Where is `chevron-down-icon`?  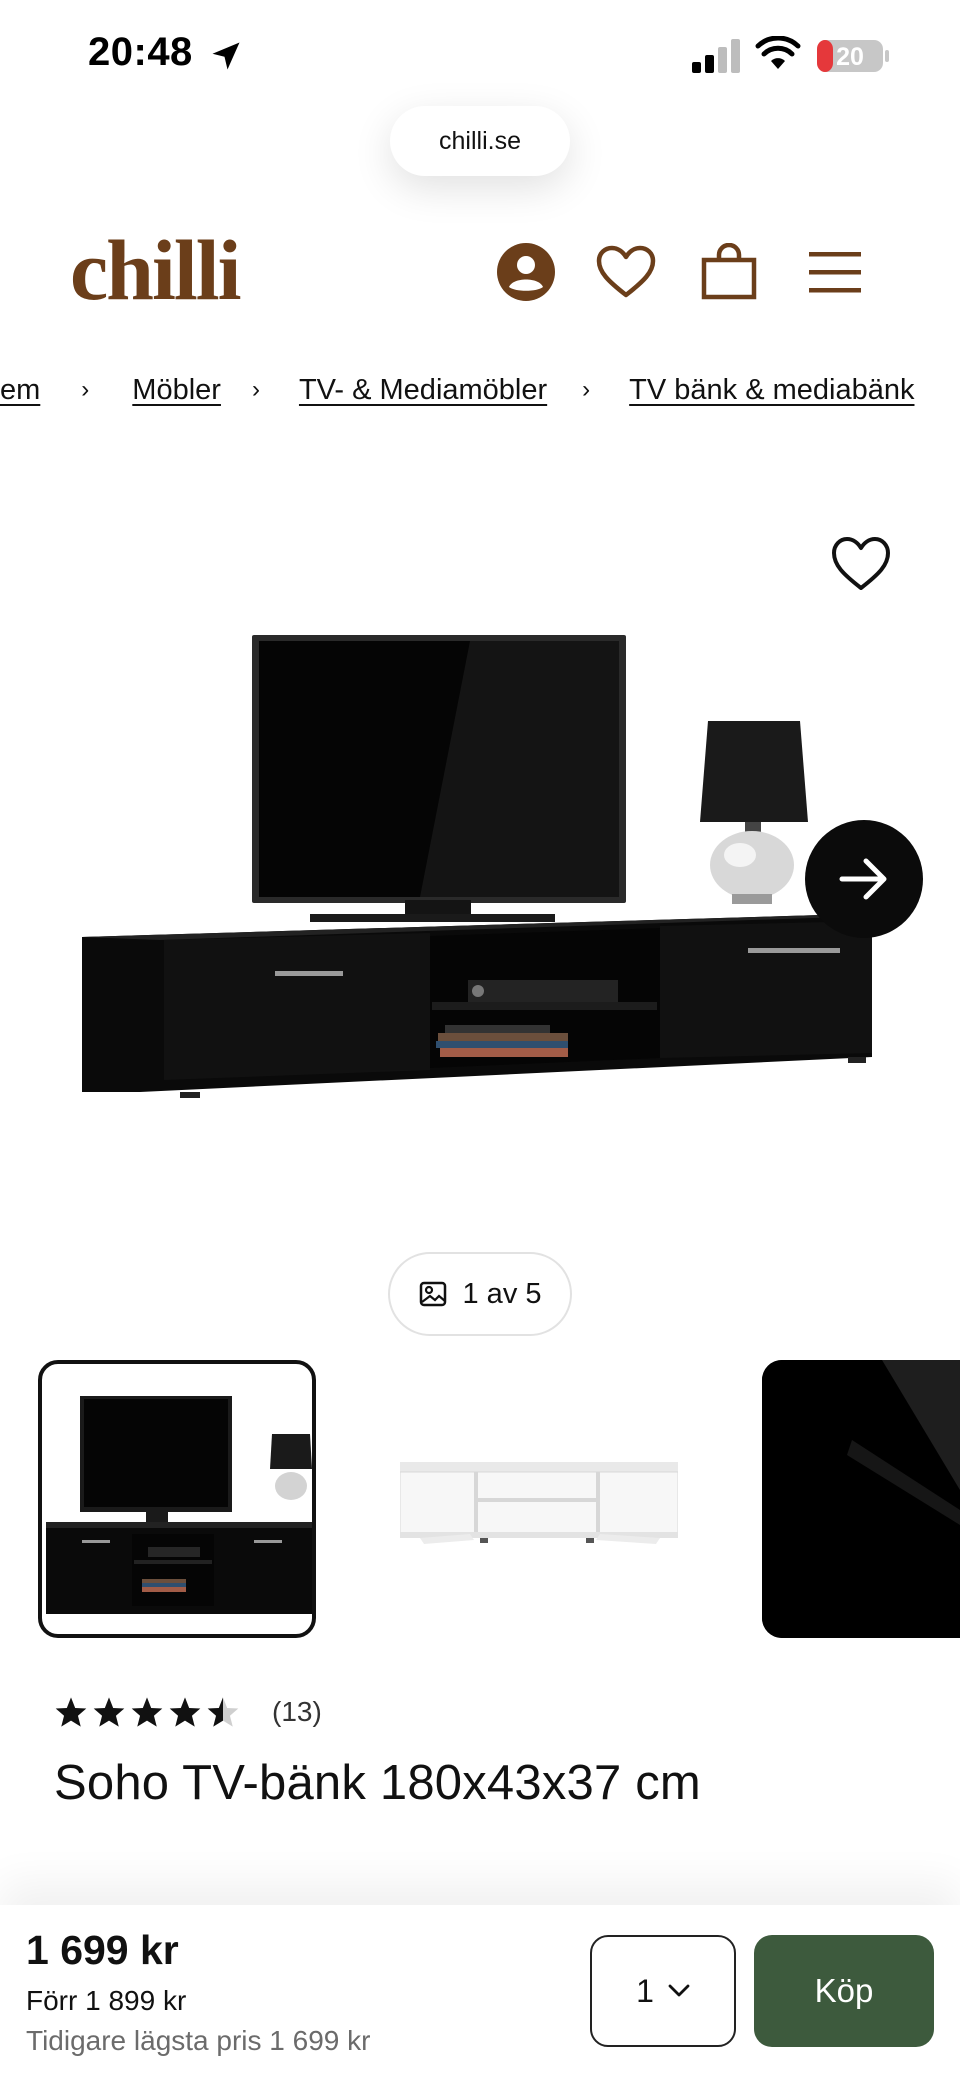
chevron-down-icon is located at coordinates (679, 1990).